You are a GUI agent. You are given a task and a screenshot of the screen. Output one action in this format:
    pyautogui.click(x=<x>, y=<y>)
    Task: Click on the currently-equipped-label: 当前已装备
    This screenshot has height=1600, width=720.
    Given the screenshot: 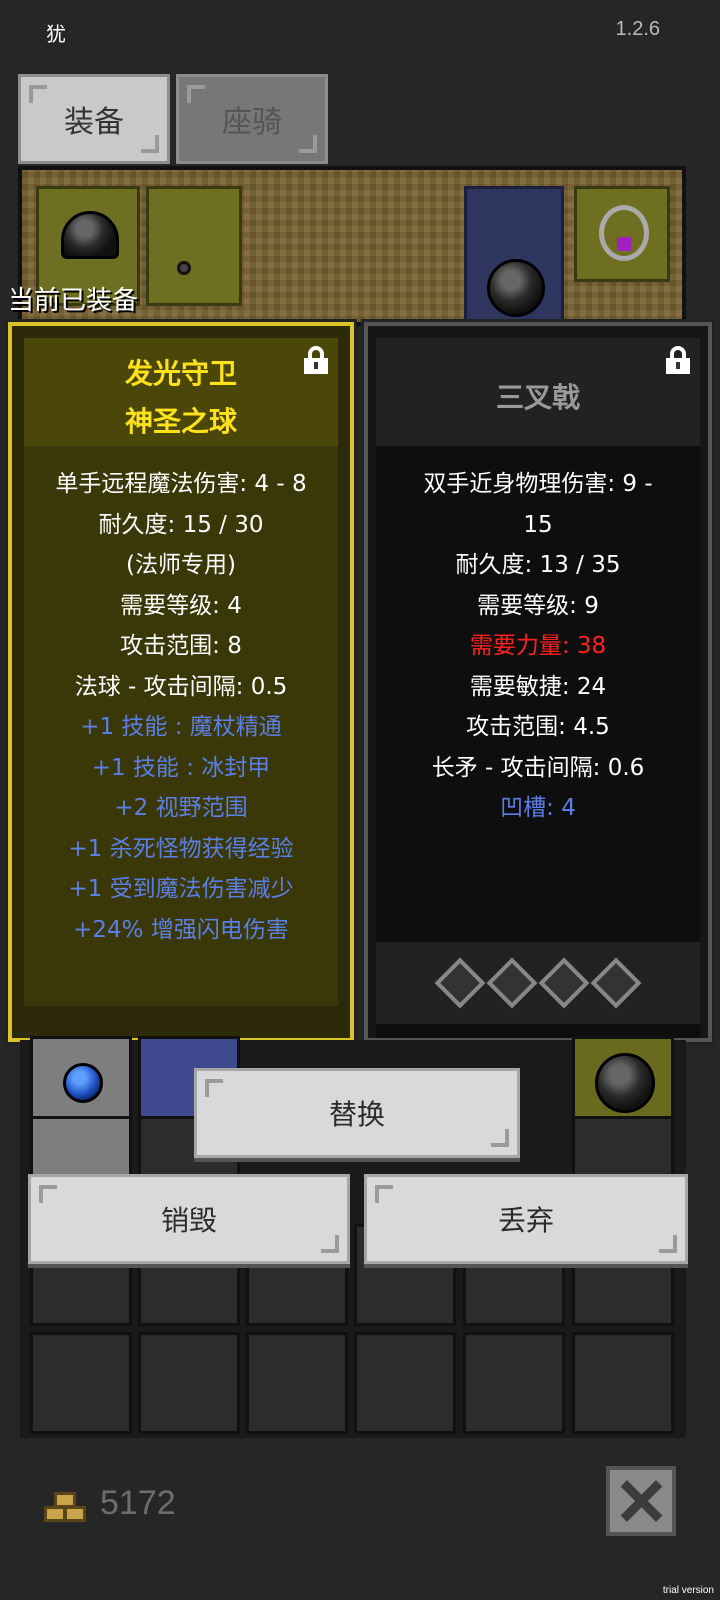 What is the action you would take?
    pyautogui.click(x=73, y=301)
    